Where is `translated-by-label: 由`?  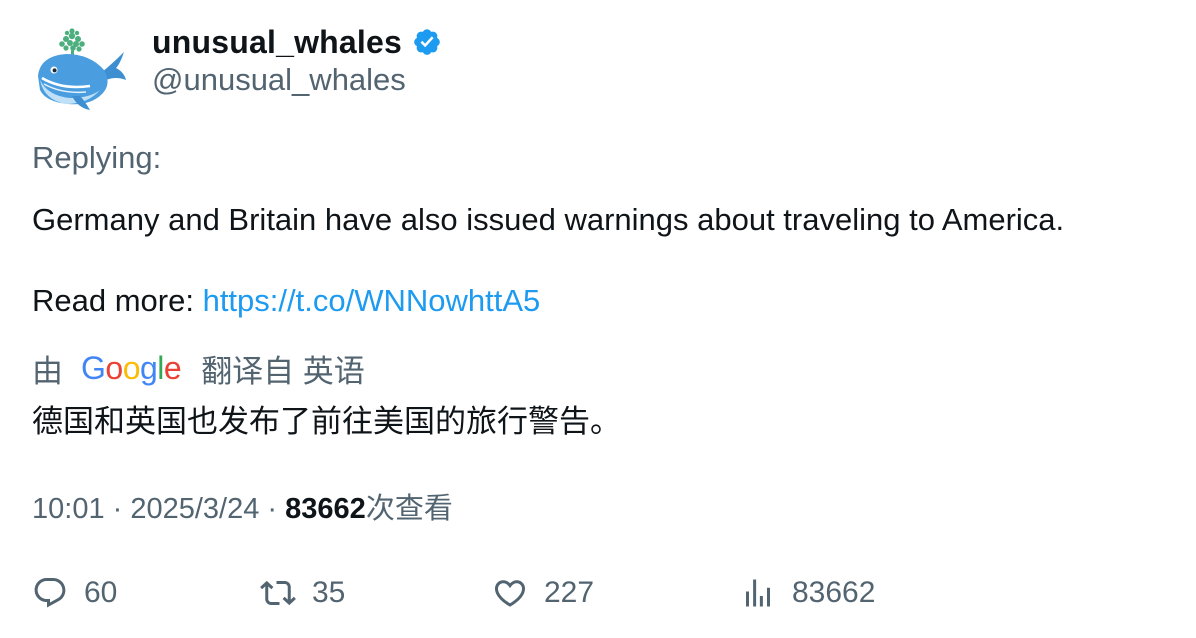 translated-by-label: 由 is located at coordinates (47, 371).